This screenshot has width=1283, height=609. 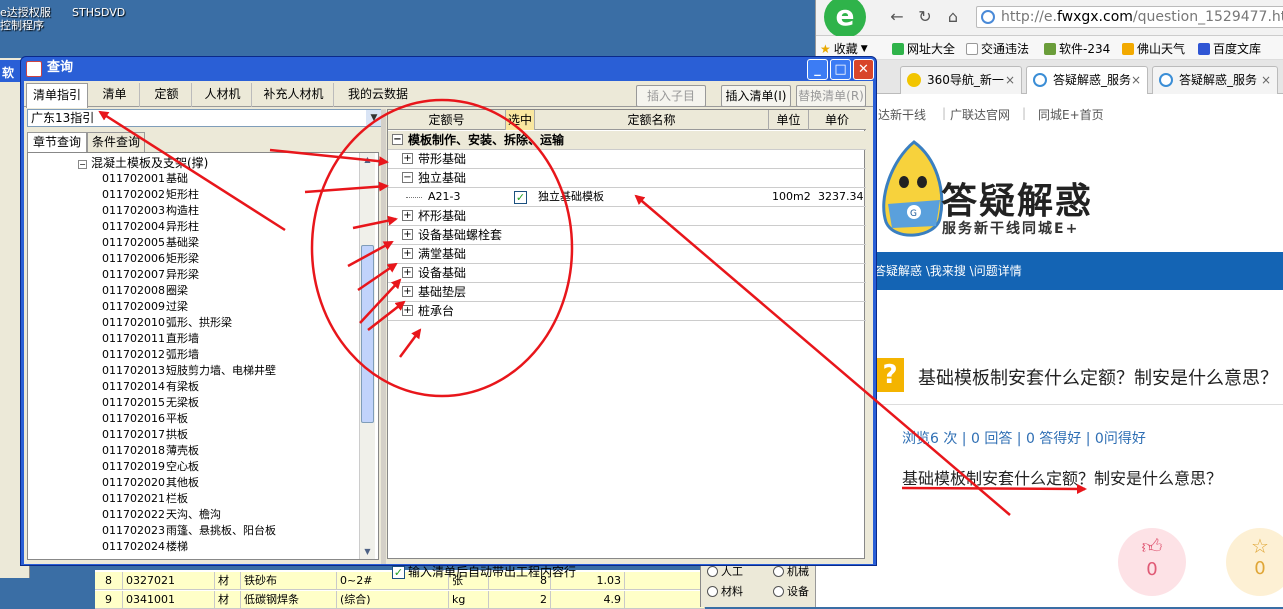 I want to click on site-nav-link: 同城E+首页, so click(x=1071, y=114).